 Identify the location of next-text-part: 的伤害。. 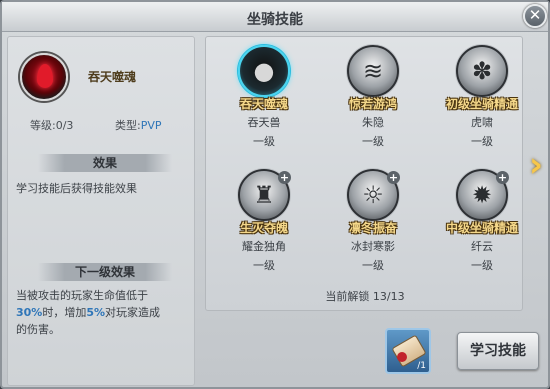
(38, 329).